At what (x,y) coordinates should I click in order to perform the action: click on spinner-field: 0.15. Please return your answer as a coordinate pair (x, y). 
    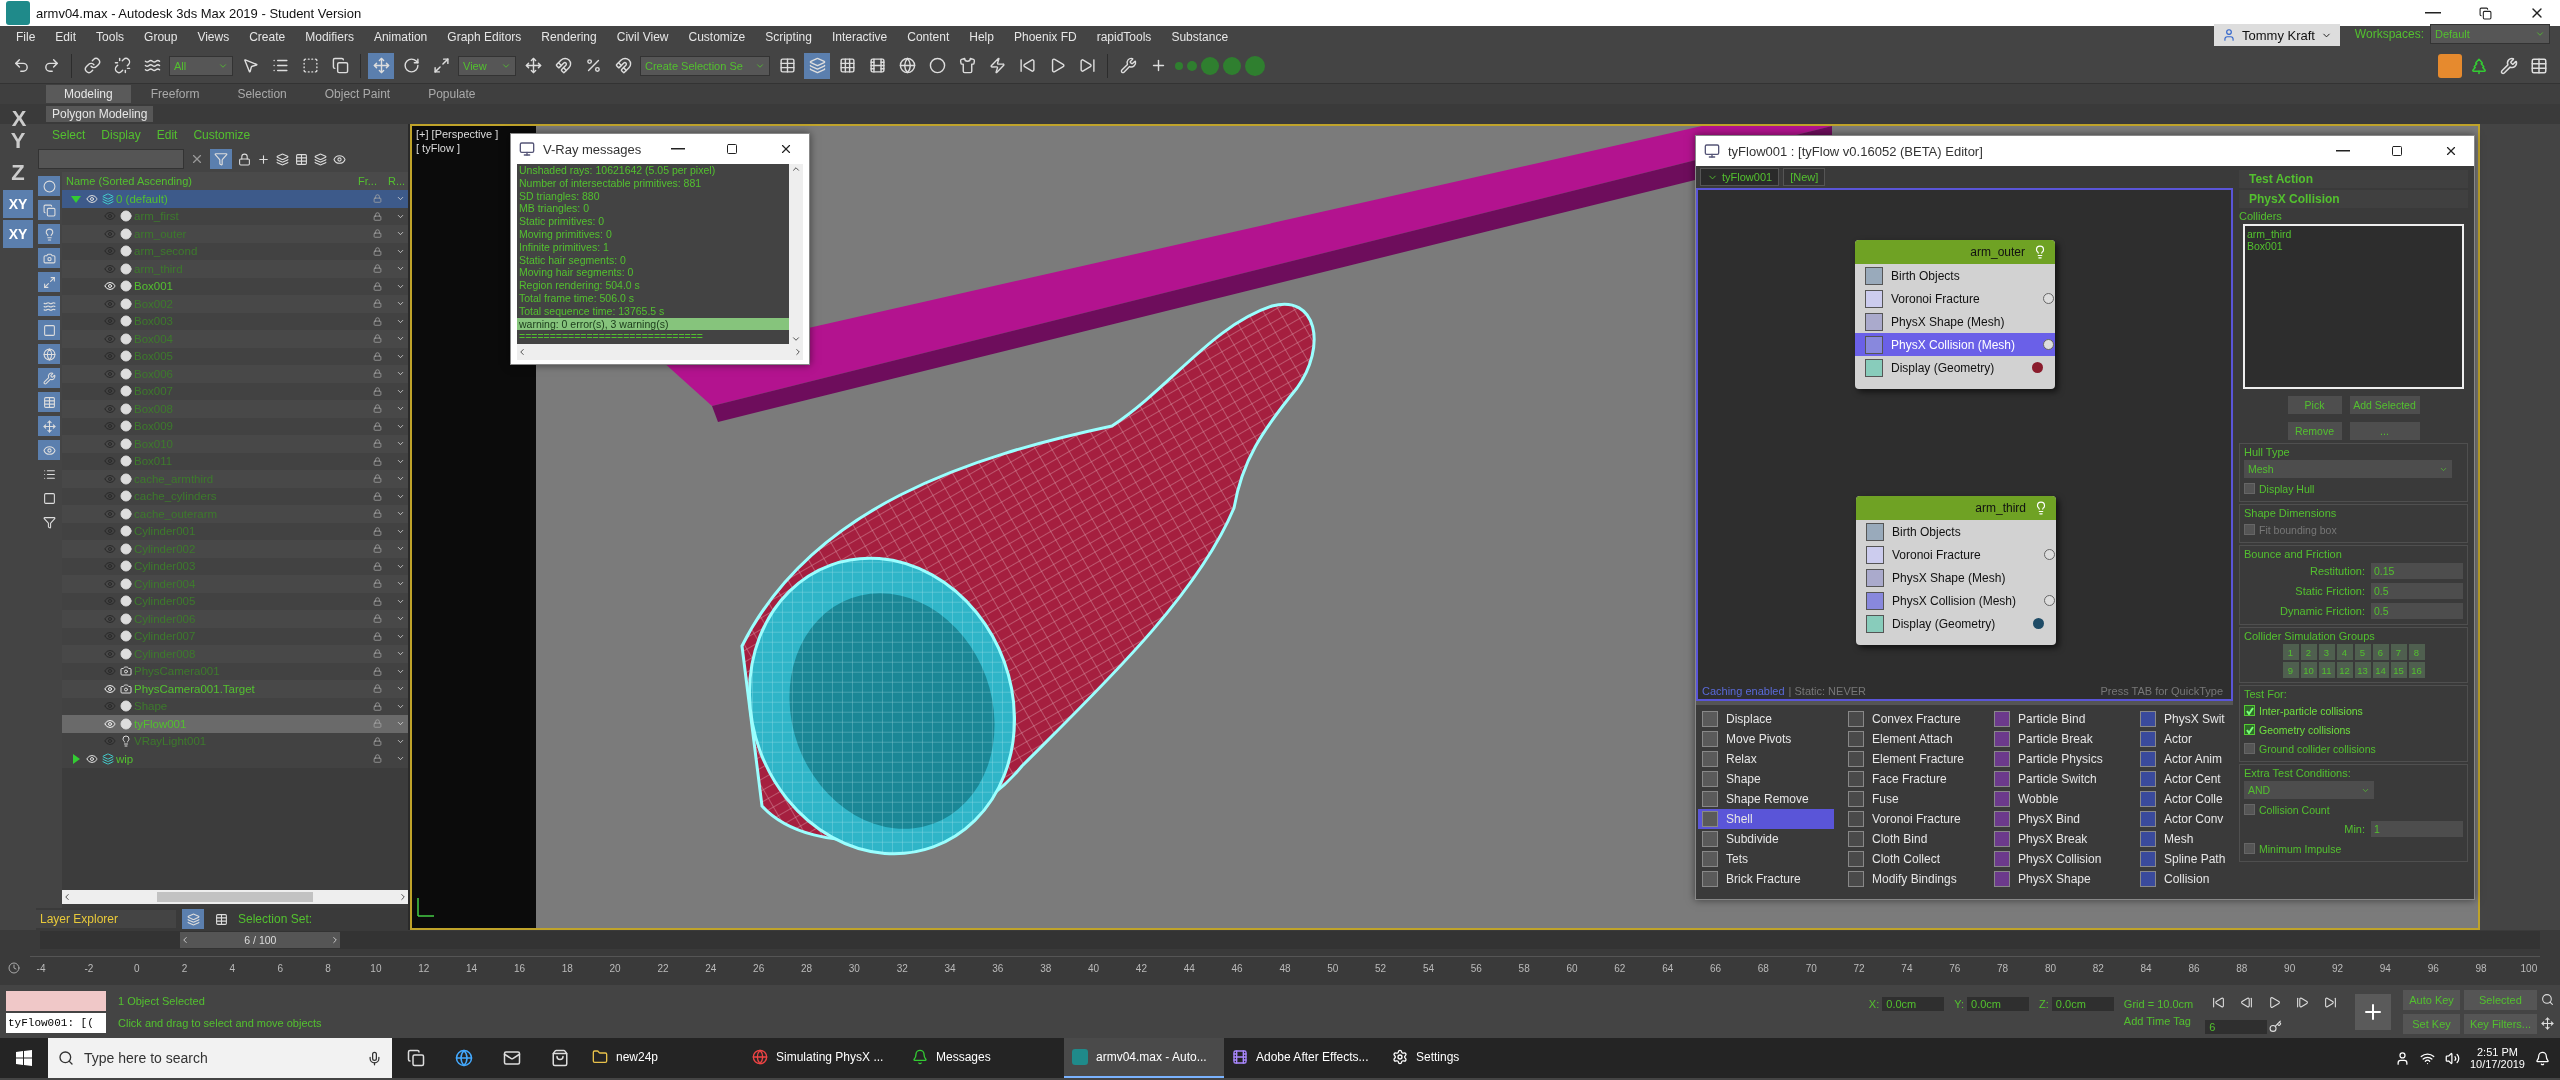
    Looking at the image, I should click on (2417, 571).